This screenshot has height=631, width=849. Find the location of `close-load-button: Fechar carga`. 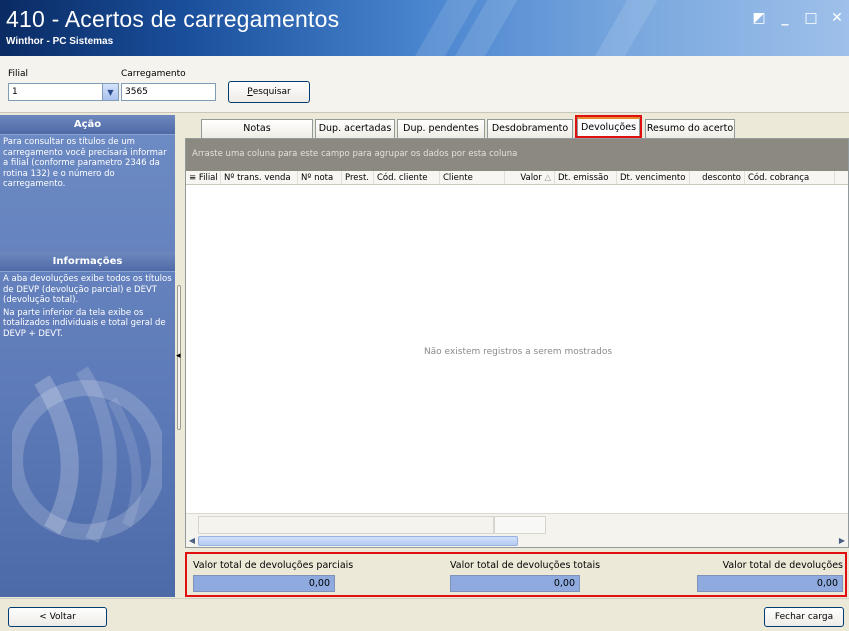

close-load-button: Fechar carga is located at coordinates (804, 617).